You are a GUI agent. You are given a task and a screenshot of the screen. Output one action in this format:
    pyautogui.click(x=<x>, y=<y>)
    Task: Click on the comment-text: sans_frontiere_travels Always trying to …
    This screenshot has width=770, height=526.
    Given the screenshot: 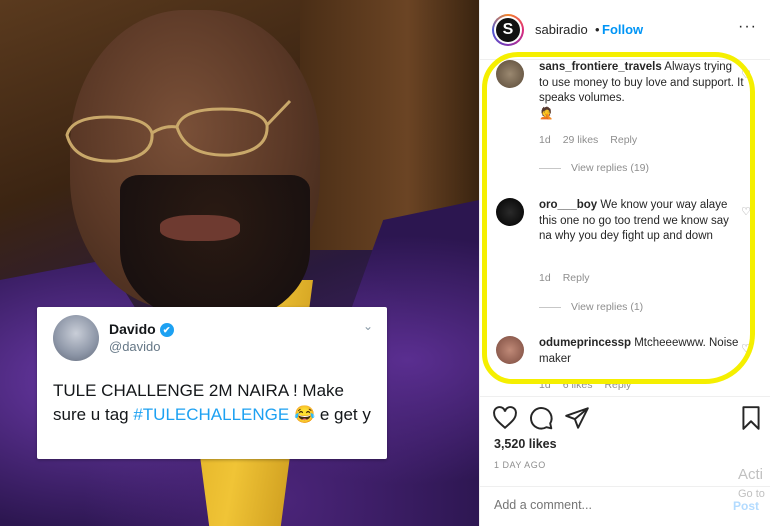 What is the action you would take?
    pyautogui.click(x=641, y=91)
    